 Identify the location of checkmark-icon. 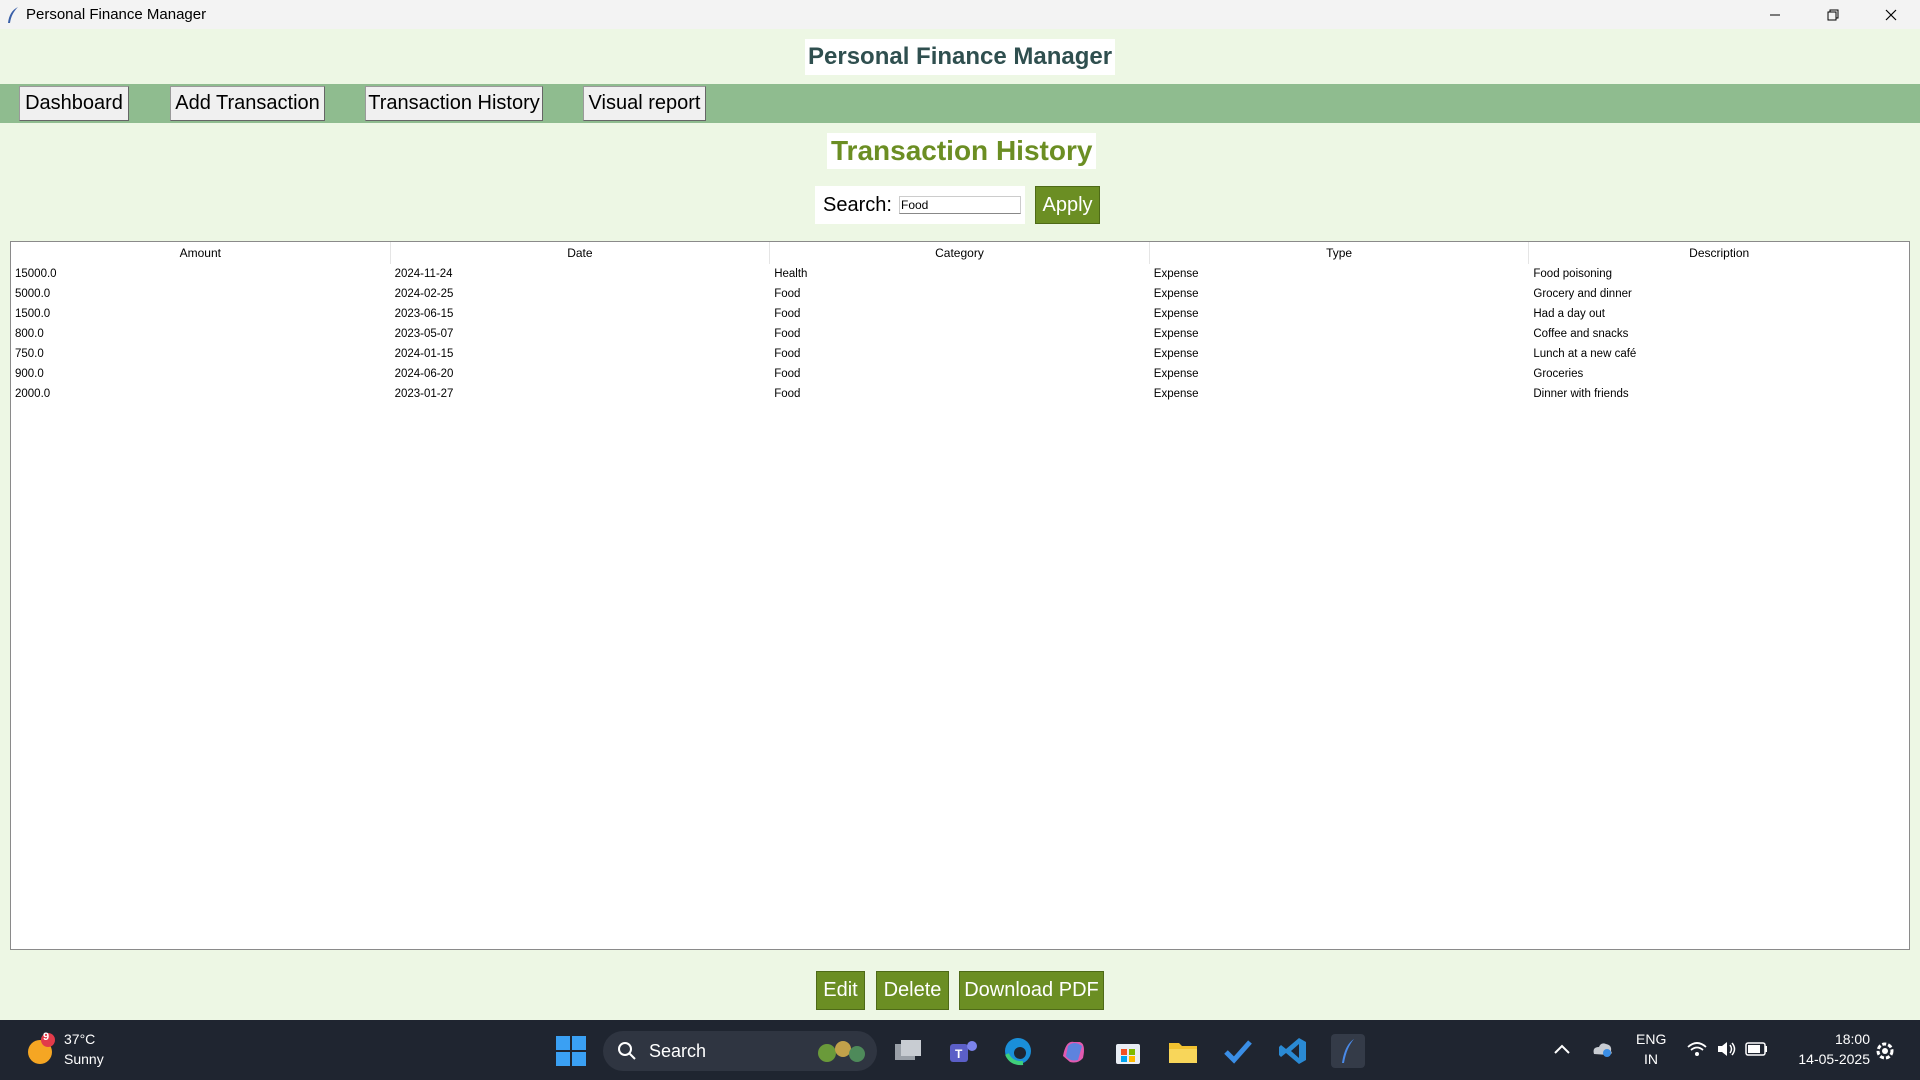
(1238, 1052).